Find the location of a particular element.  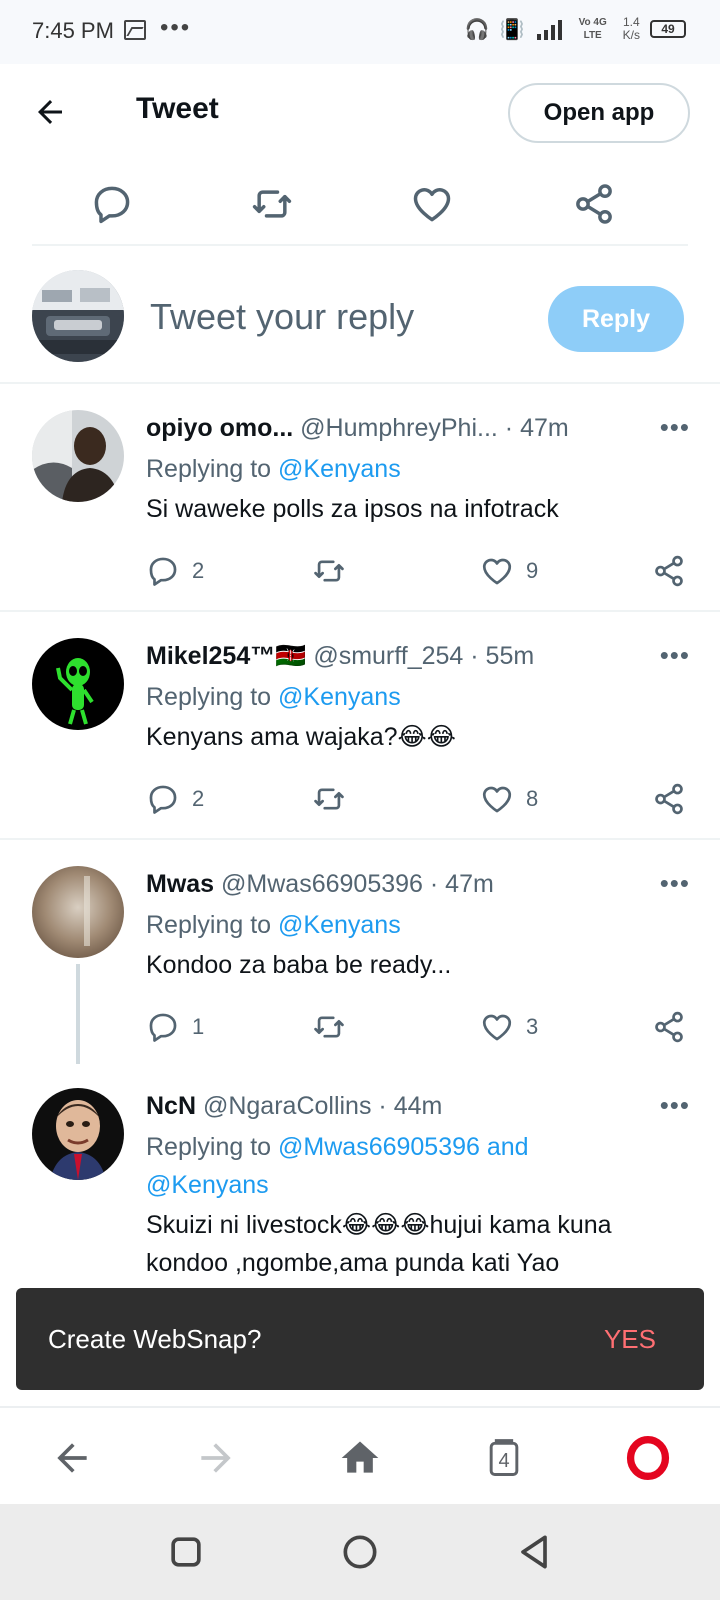

author-handle: @Mwas66905396 is located at coordinates (322, 884).